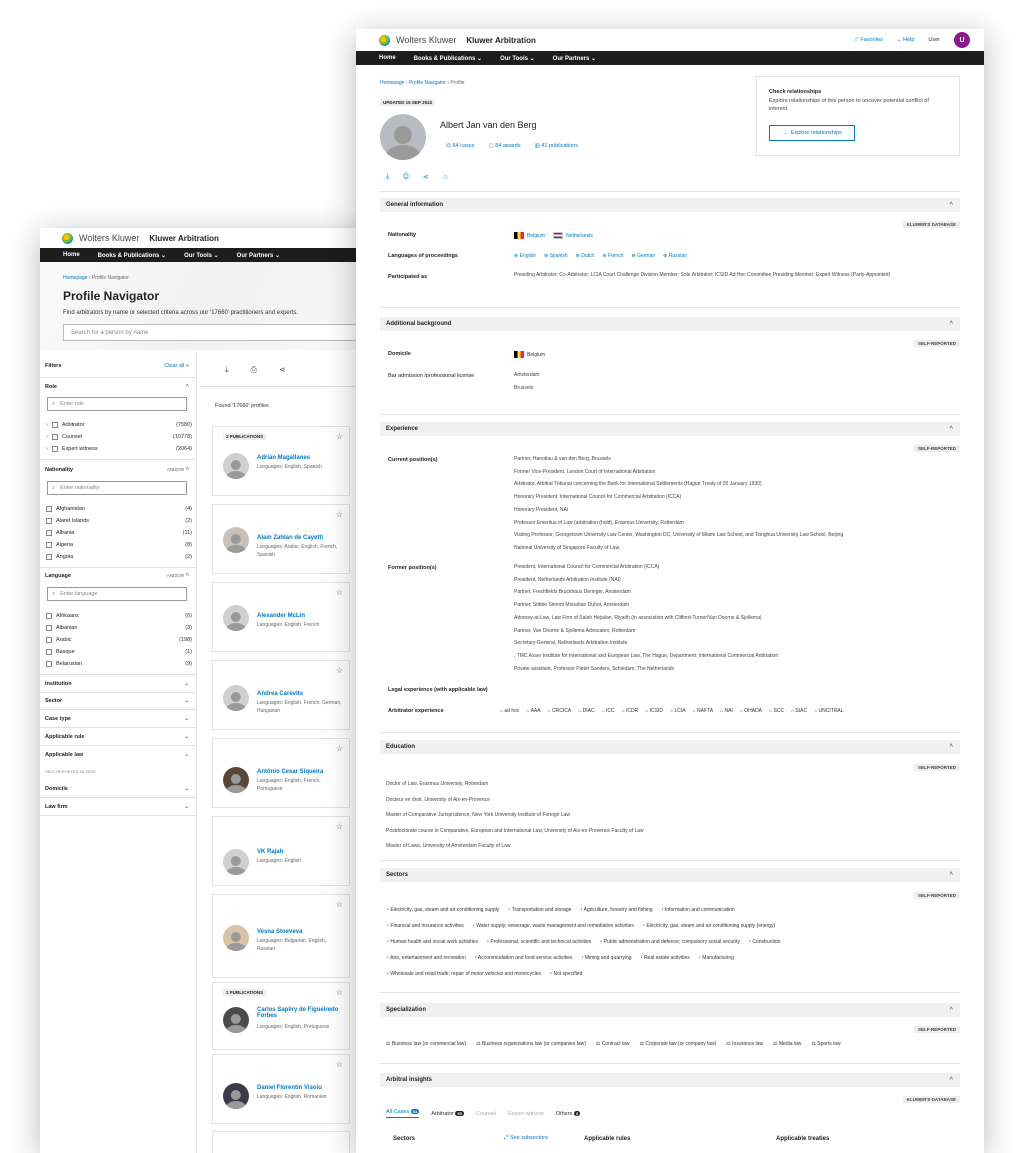 Image resolution: width=1024 pixels, height=1153 pixels. I want to click on profile-name: VK Rajah, so click(270, 852).